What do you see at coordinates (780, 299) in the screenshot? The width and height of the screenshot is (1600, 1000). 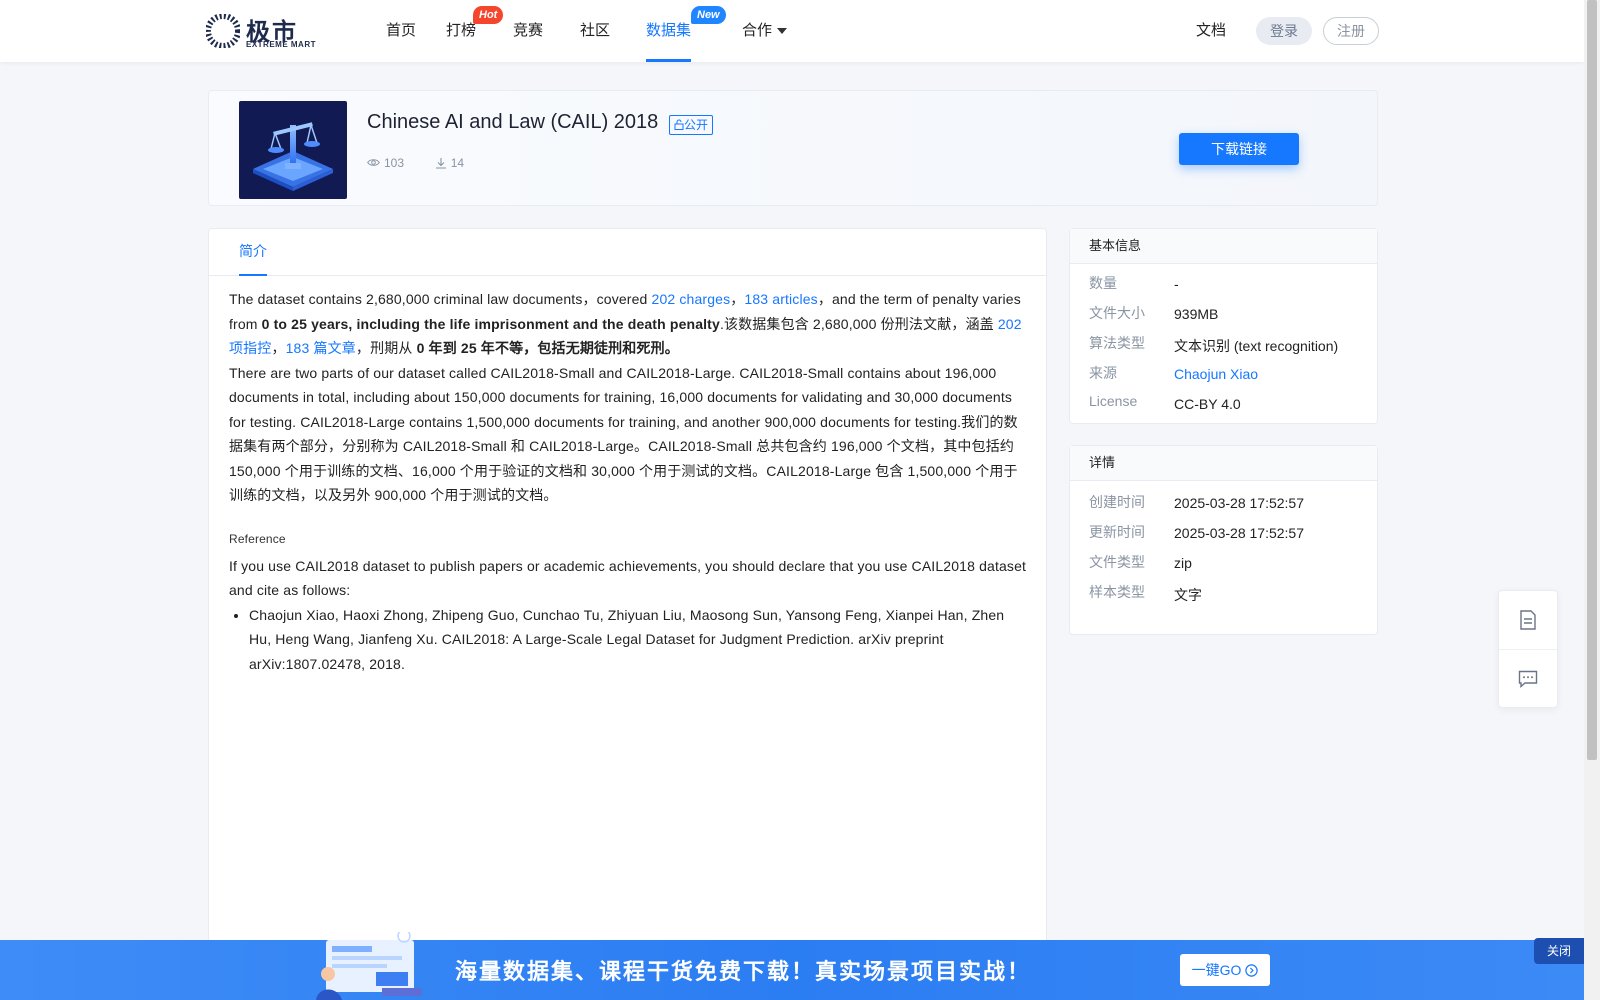 I see `articles-link: 183 articles` at bounding box center [780, 299].